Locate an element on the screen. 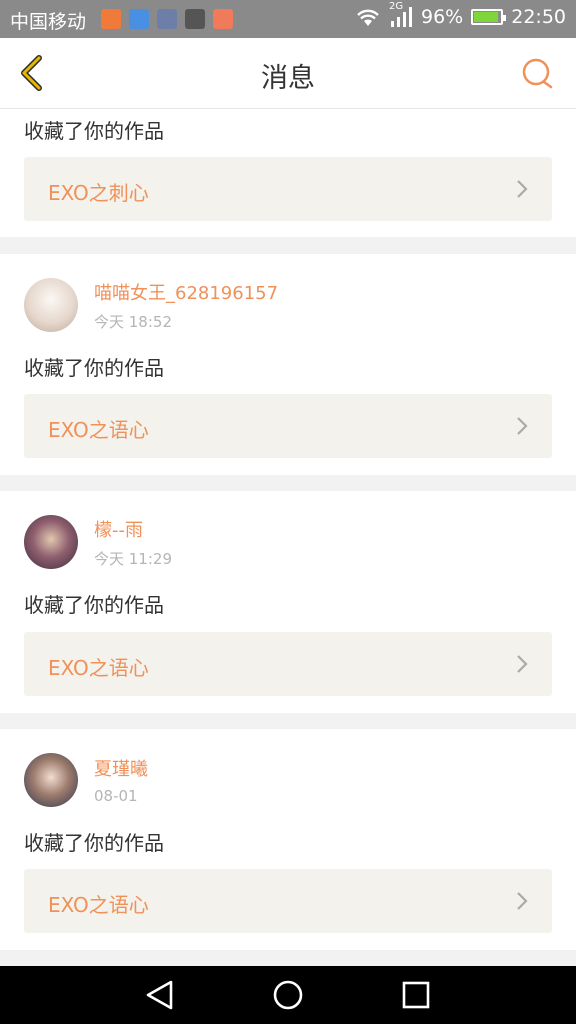  battery-percent: 96% is located at coordinates (442, 17).